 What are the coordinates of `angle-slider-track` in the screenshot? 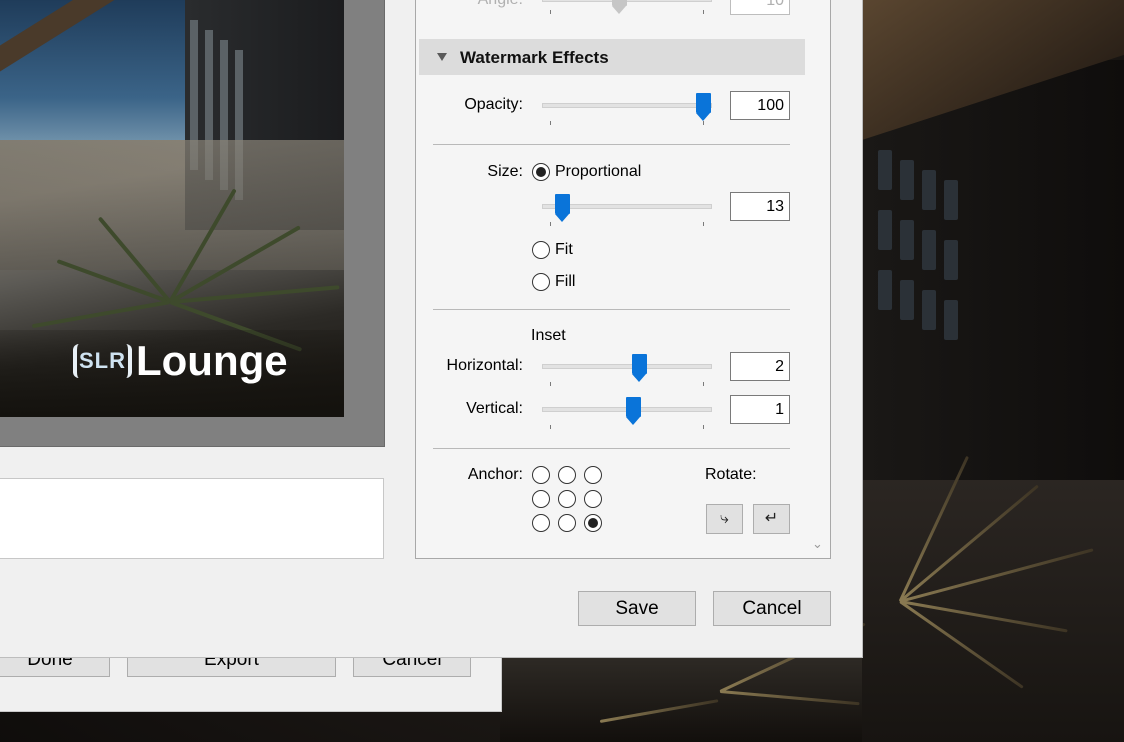 It's located at (627, 1).